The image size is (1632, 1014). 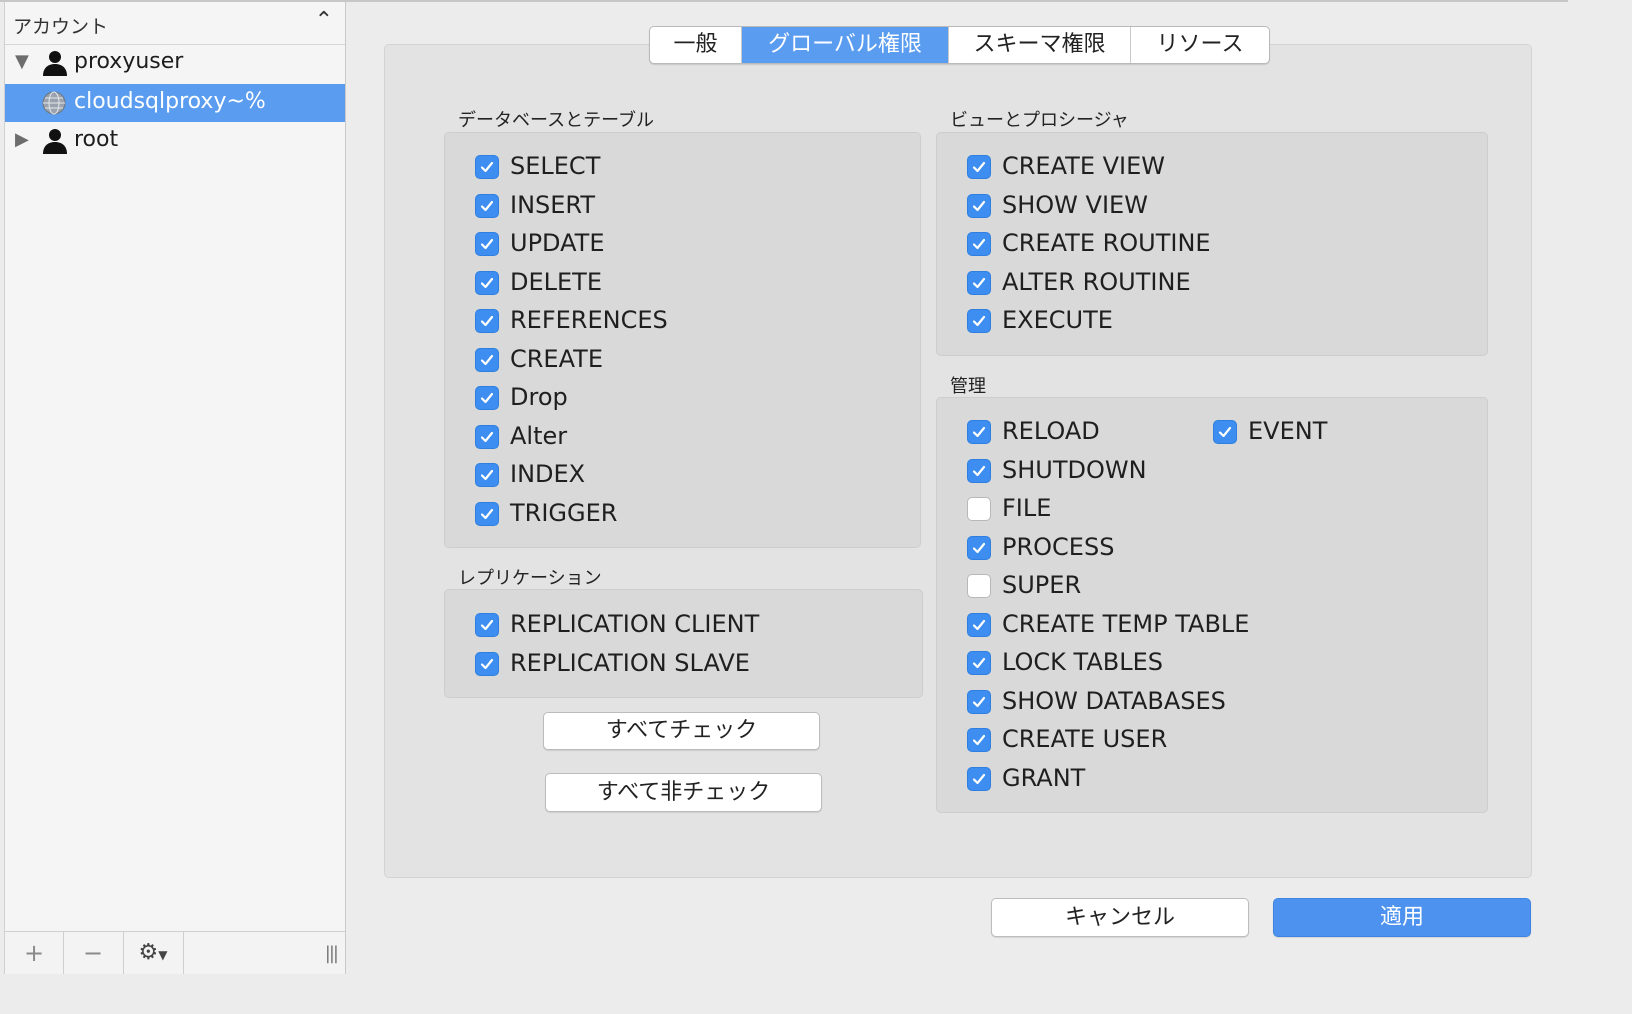 What do you see at coordinates (589, 320) in the screenshot?
I see `checkbox-label: REFERENCES` at bounding box center [589, 320].